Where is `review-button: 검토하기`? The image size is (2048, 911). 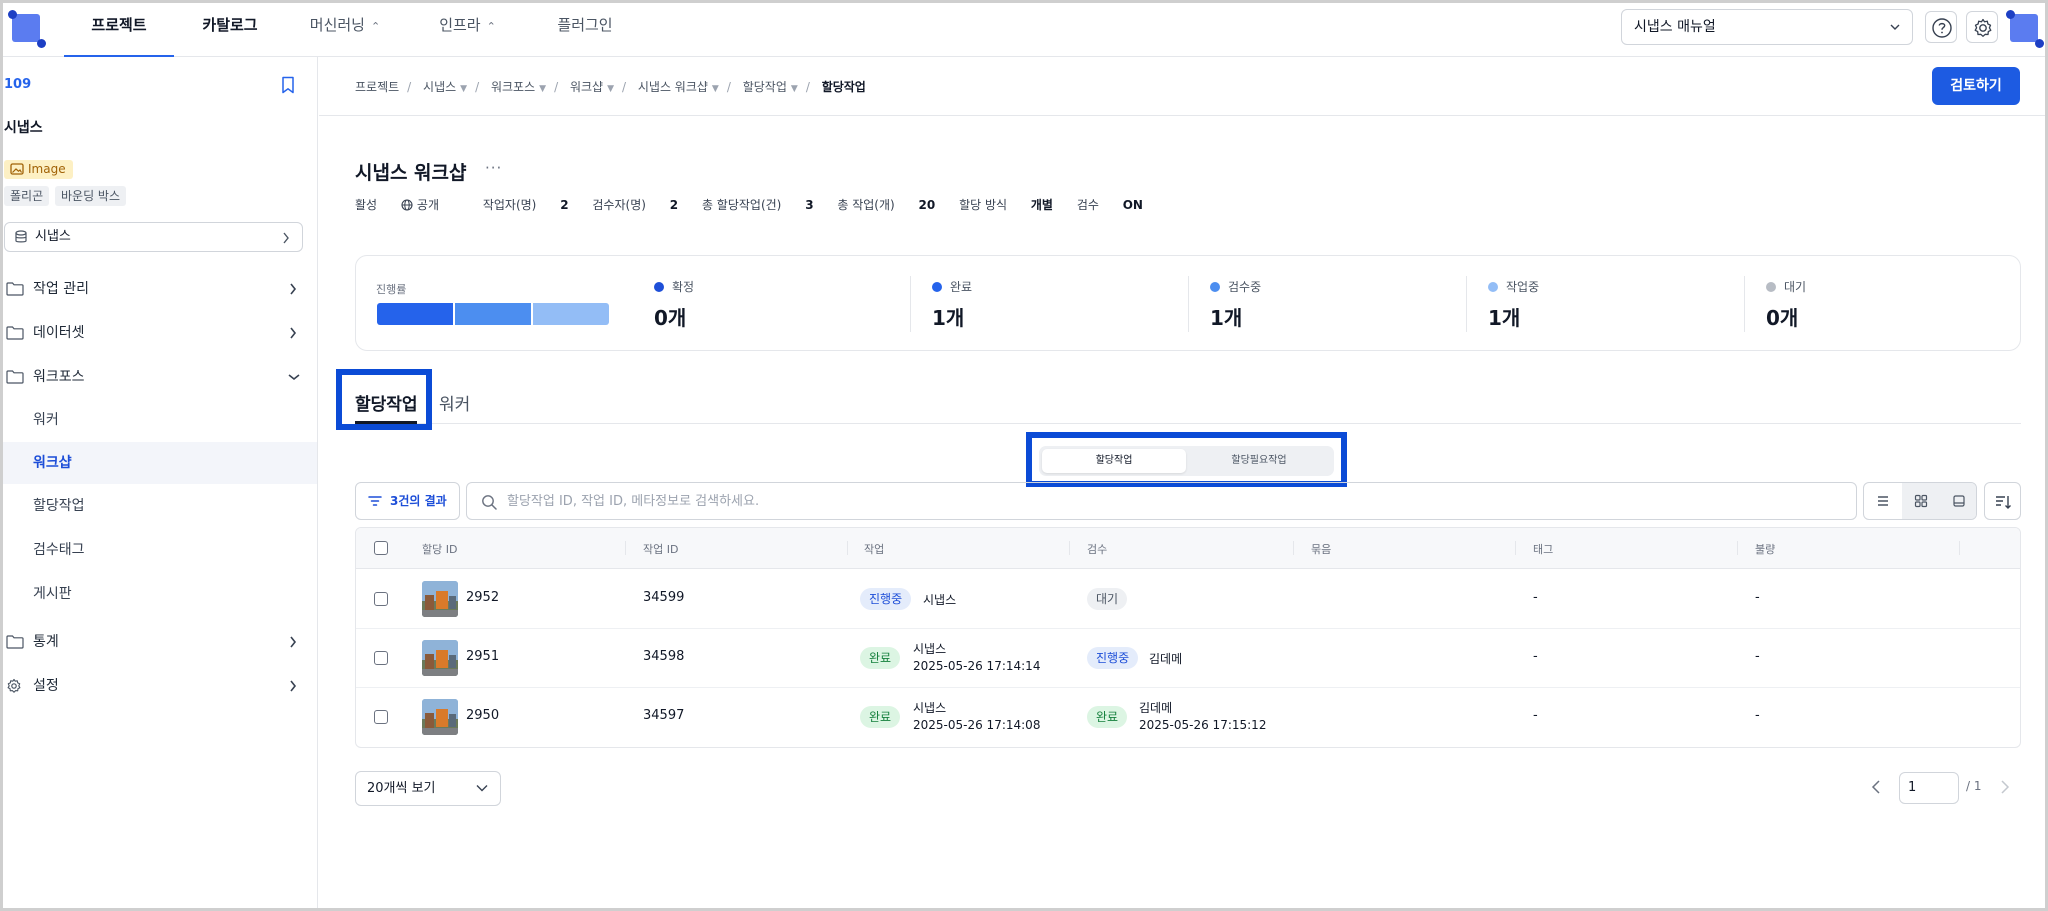
review-button: 검토하기 is located at coordinates (1976, 86).